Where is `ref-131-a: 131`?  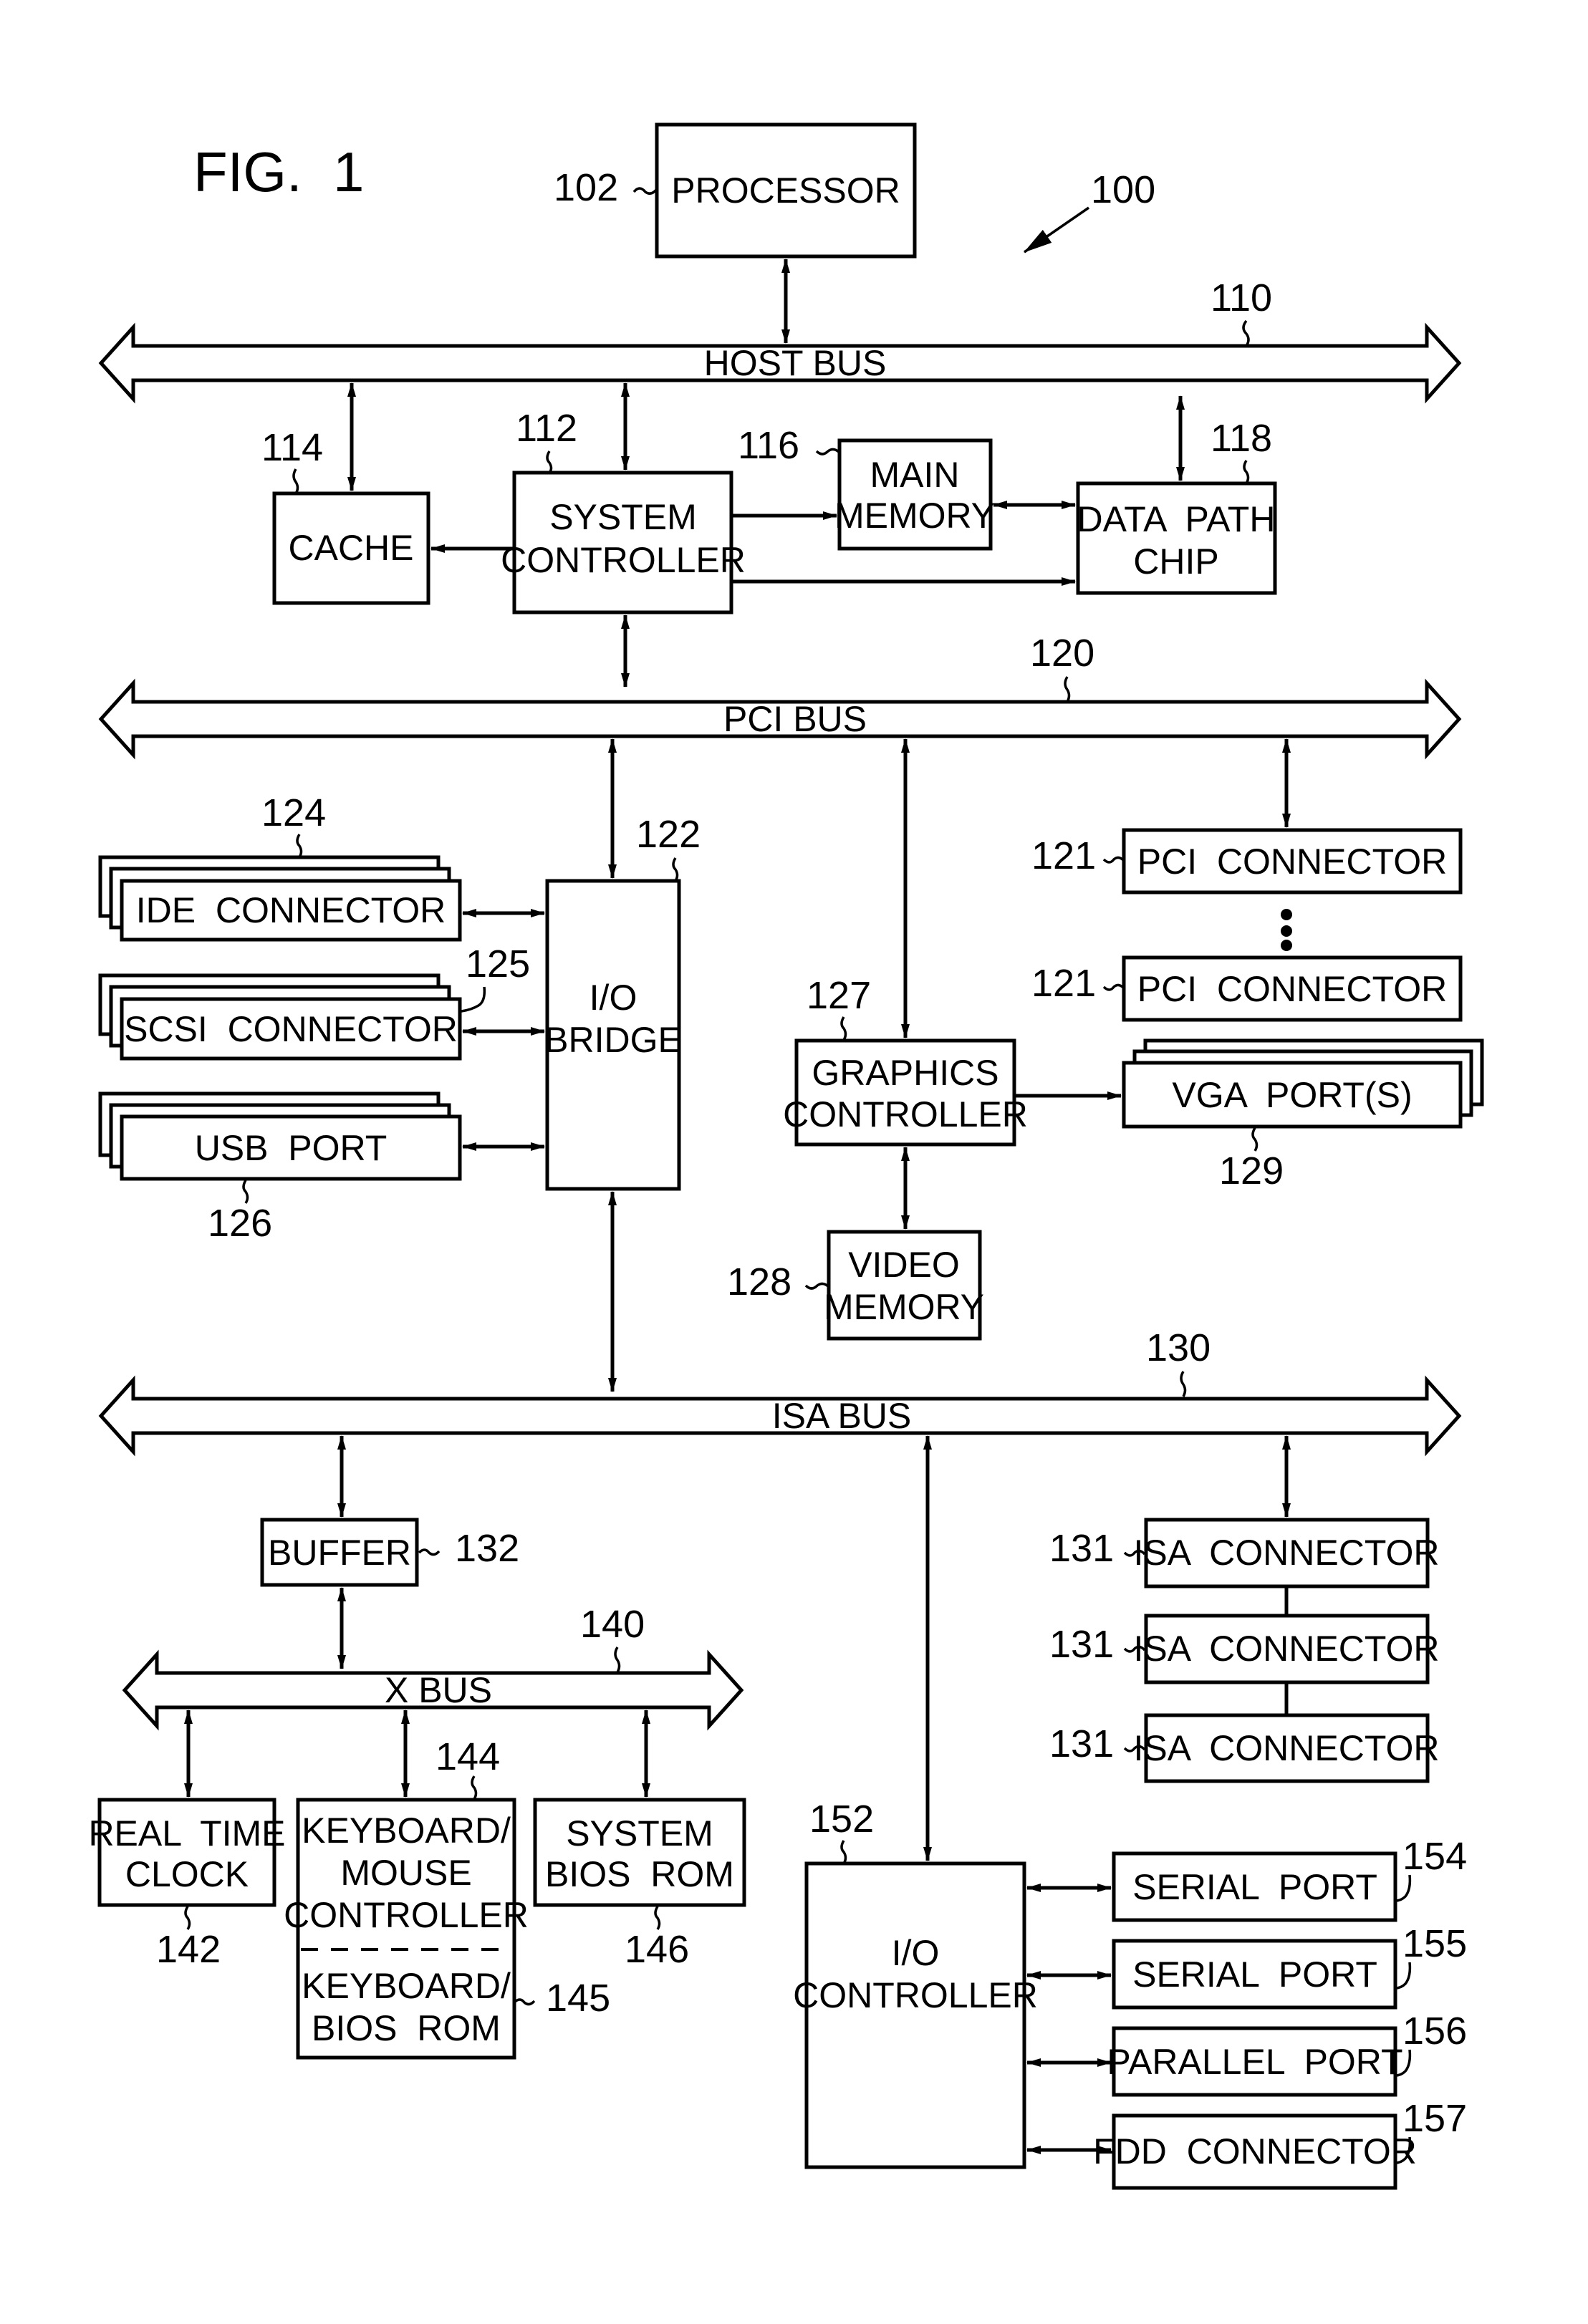 ref-131-a: 131 is located at coordinates (1081, 1549).